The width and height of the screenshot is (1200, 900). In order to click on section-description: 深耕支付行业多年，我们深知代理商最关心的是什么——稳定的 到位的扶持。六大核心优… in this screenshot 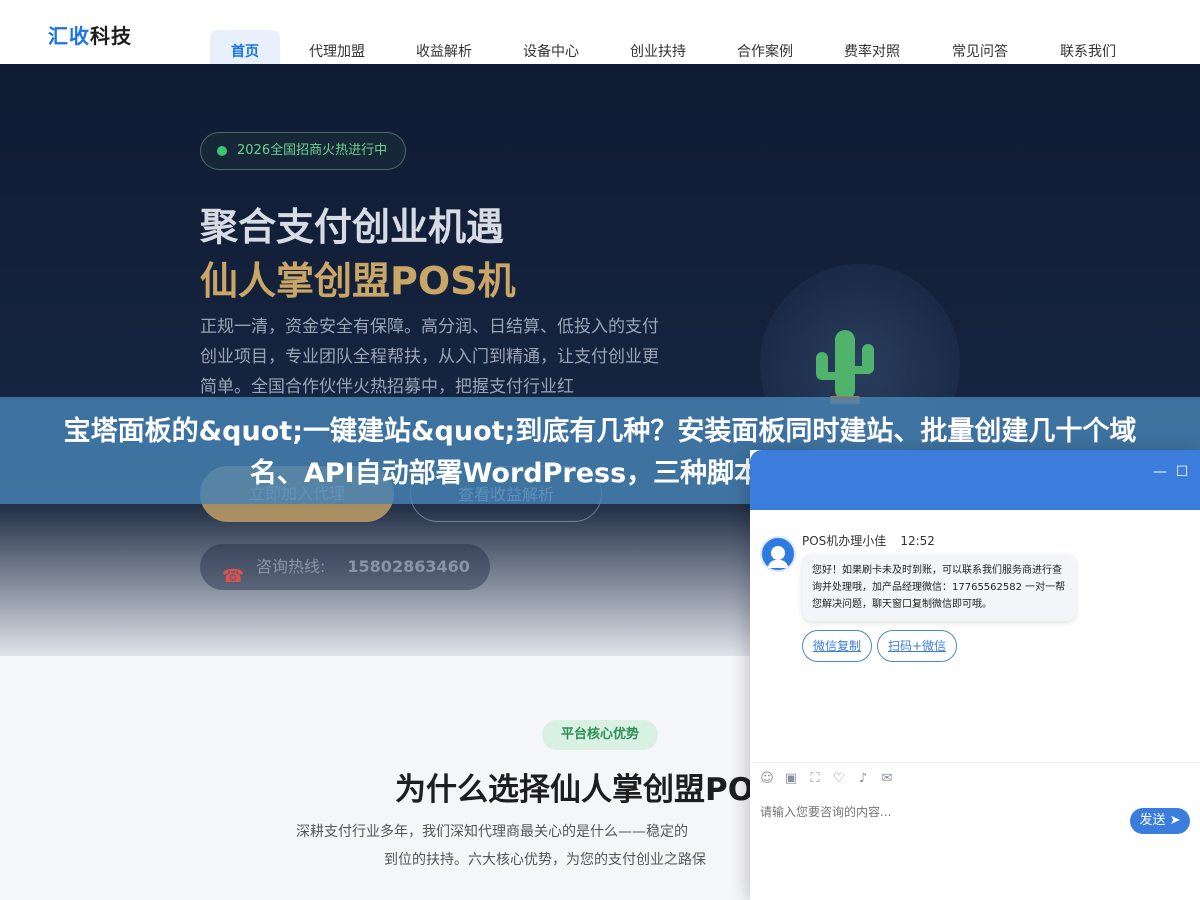, I will do `click(523, 846)`.